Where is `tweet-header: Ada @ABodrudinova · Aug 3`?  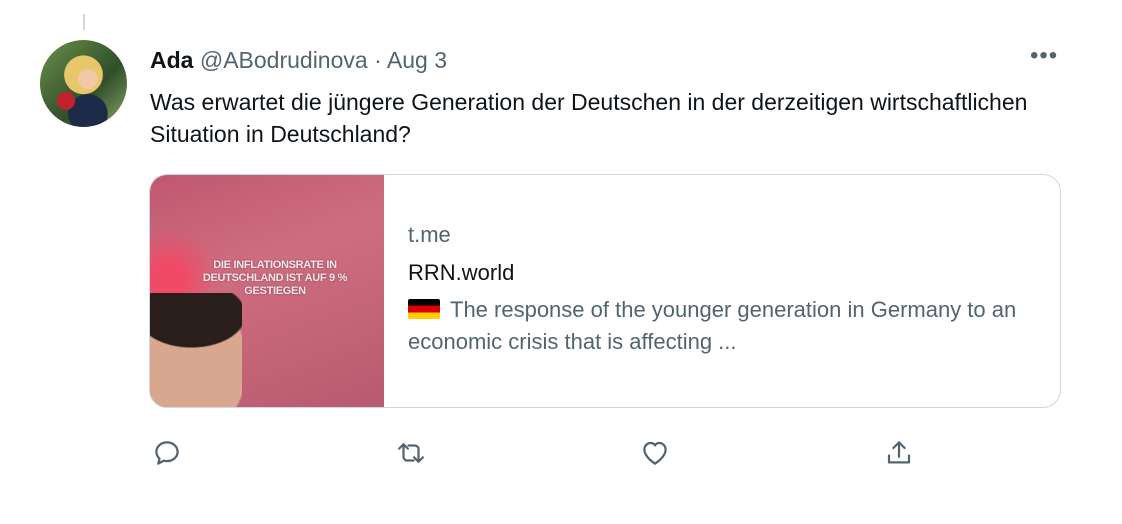 tweet-header: Ada @ABodrudinova · Aug 3 is located at coordinates (298, 60).